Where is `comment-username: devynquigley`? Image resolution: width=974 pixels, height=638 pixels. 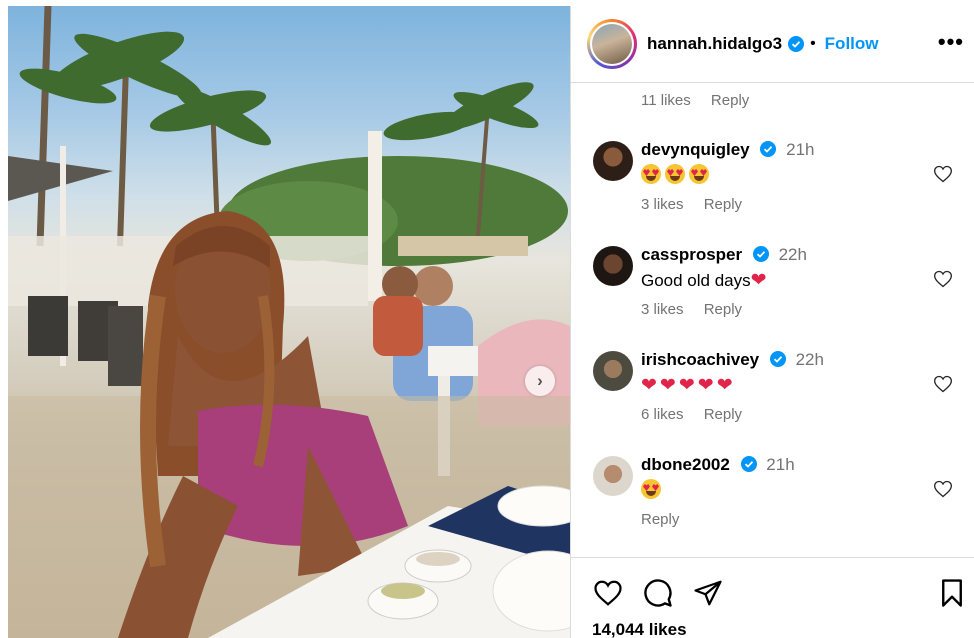 comment-username: devynquigley is located at coordinates (695, 149).